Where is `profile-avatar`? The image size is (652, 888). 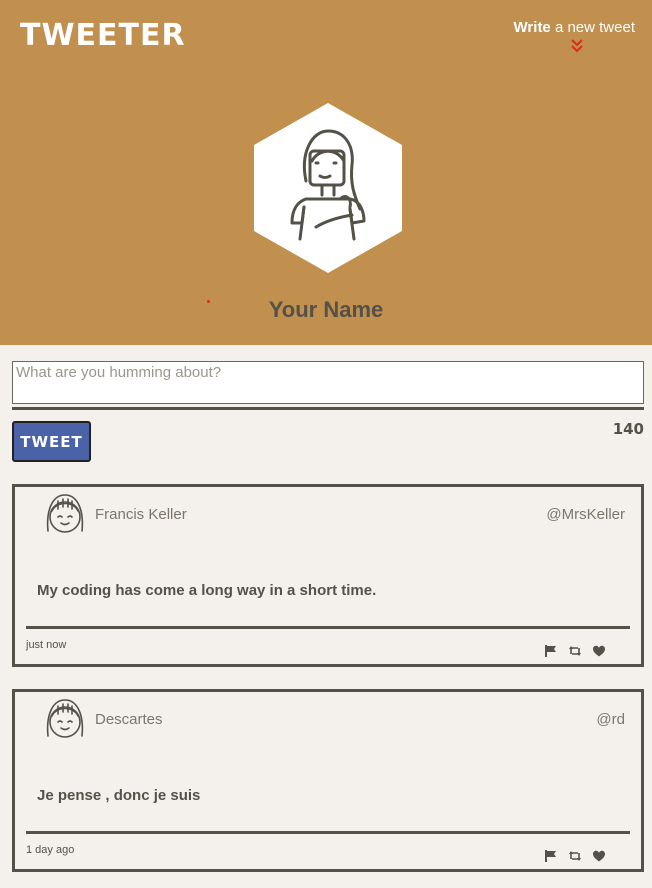 profile-avatar is located at coordinates (328, 188).